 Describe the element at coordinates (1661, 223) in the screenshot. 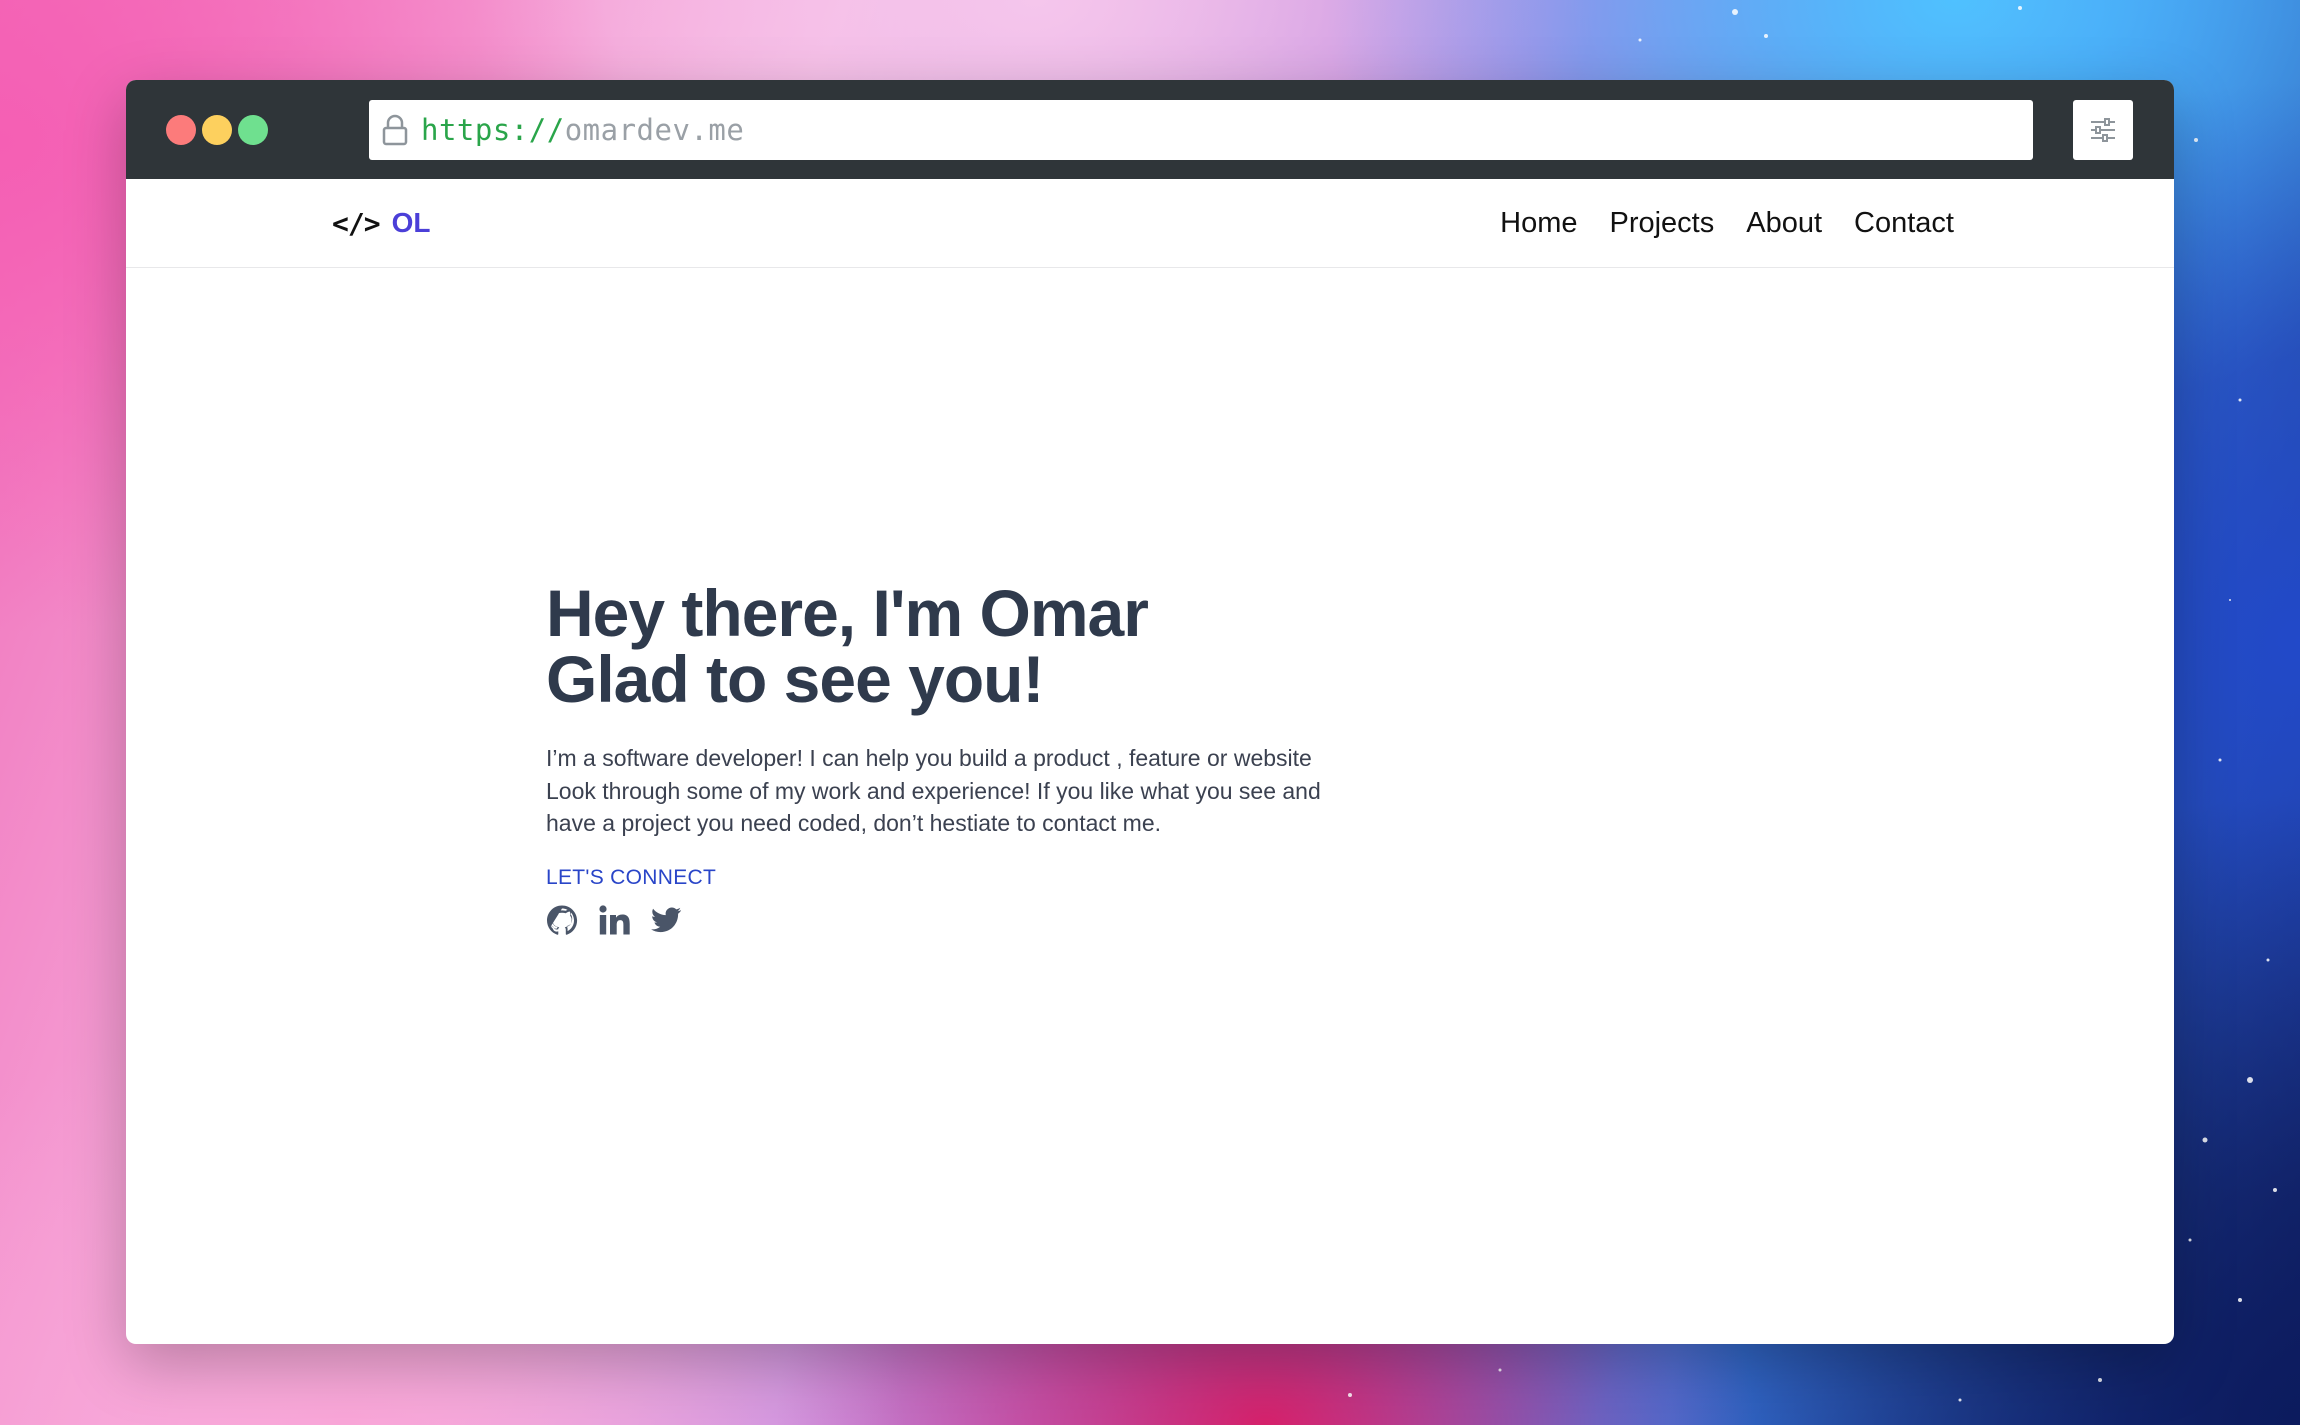

I see `nav-link-projects: Projects` at that location.